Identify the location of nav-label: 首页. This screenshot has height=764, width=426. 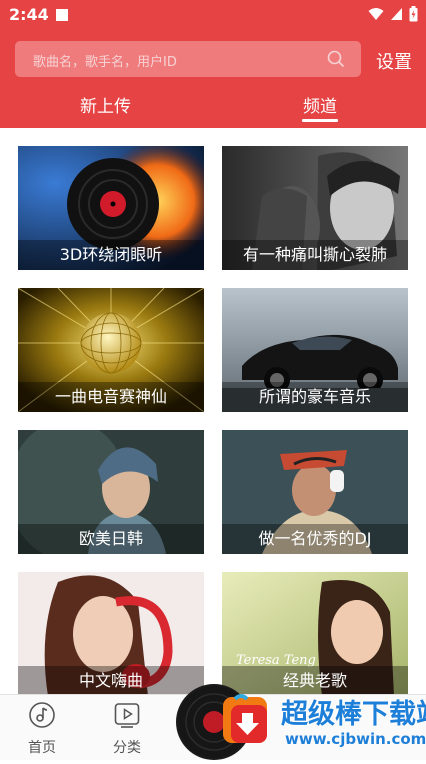
(42, 748).